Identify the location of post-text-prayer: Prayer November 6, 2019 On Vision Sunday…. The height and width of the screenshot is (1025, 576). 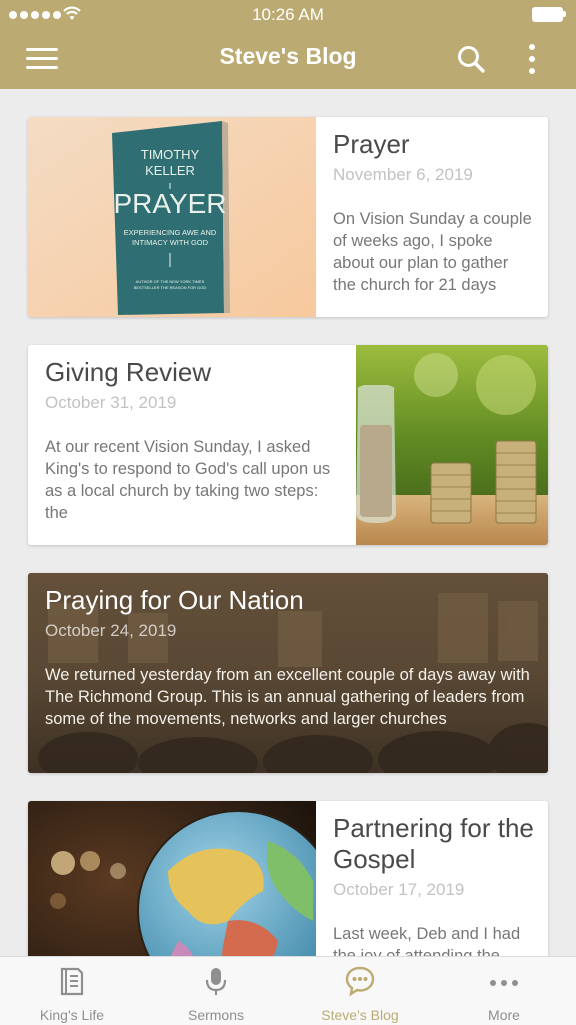
(433, 217).